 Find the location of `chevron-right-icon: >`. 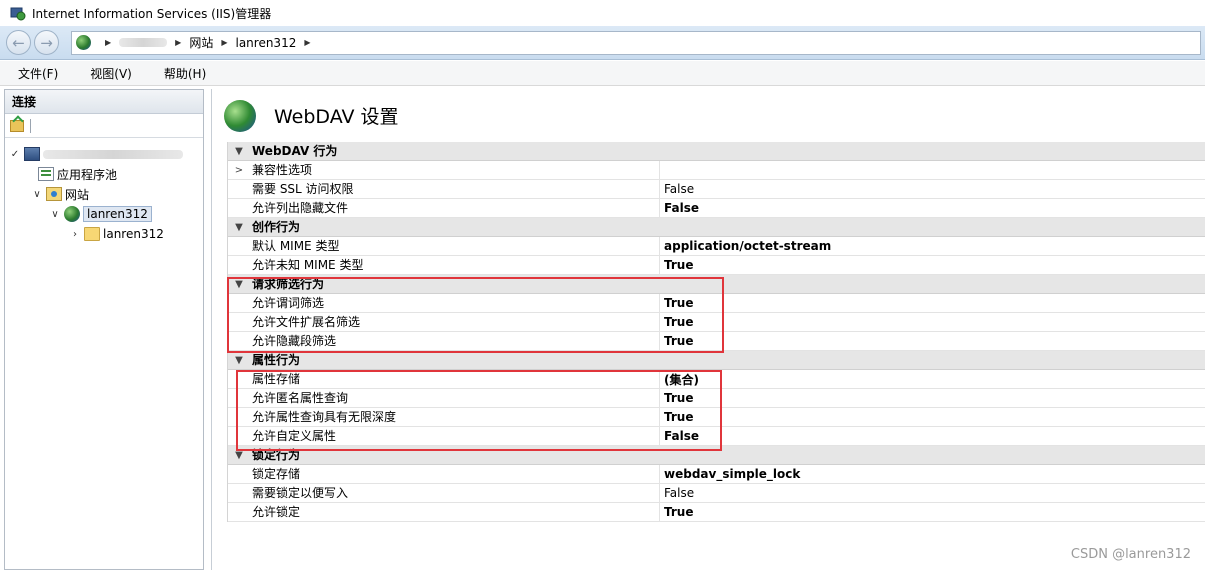

chevron-right-icon: > is located at coordinates (239, 170).